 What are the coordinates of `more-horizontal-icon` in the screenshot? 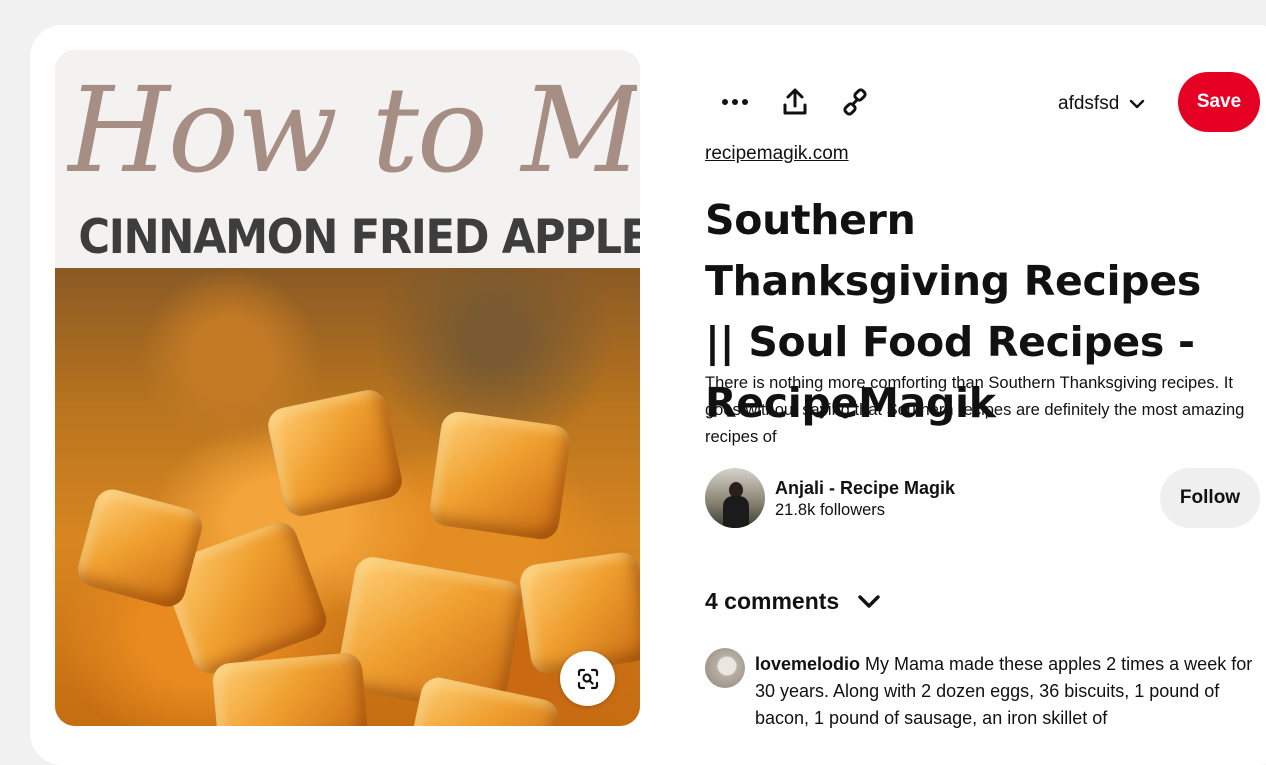 It's located at (735, 102).